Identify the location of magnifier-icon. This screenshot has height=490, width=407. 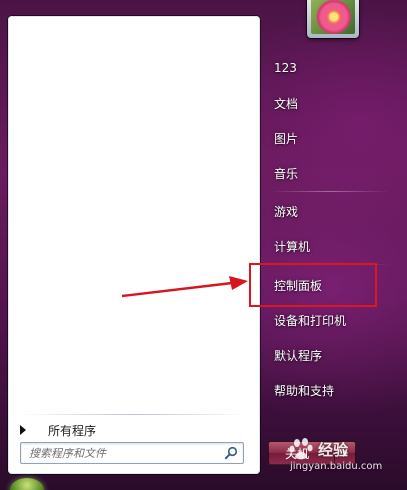
(231, 453).